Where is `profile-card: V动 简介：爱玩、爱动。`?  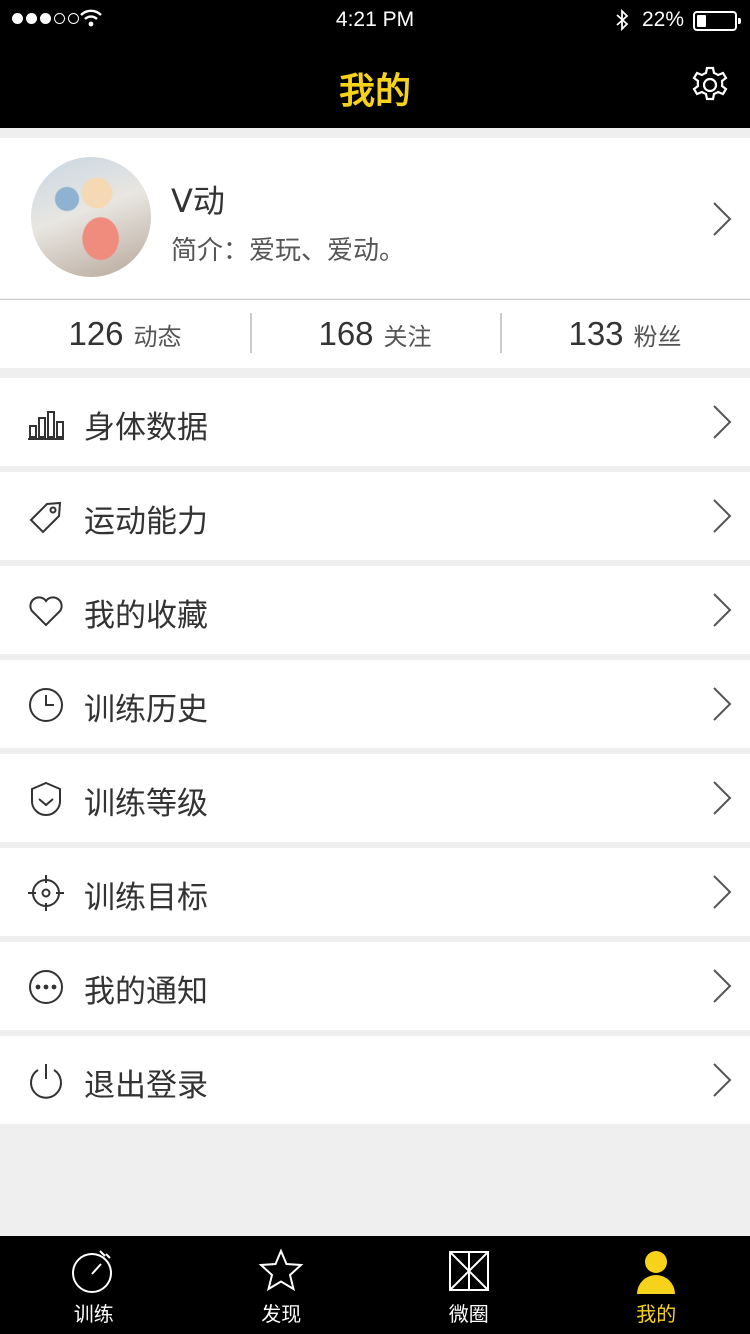
profile-card: V动 简介：爱玩、爱动。 is located at coordinates (375, 218).